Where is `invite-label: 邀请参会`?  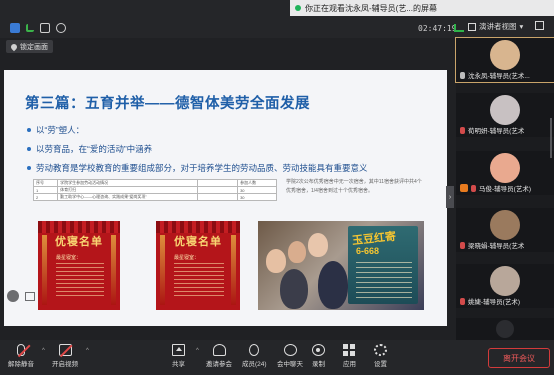 invite-label: 邀请参会 is located at coordinates (219, 364).